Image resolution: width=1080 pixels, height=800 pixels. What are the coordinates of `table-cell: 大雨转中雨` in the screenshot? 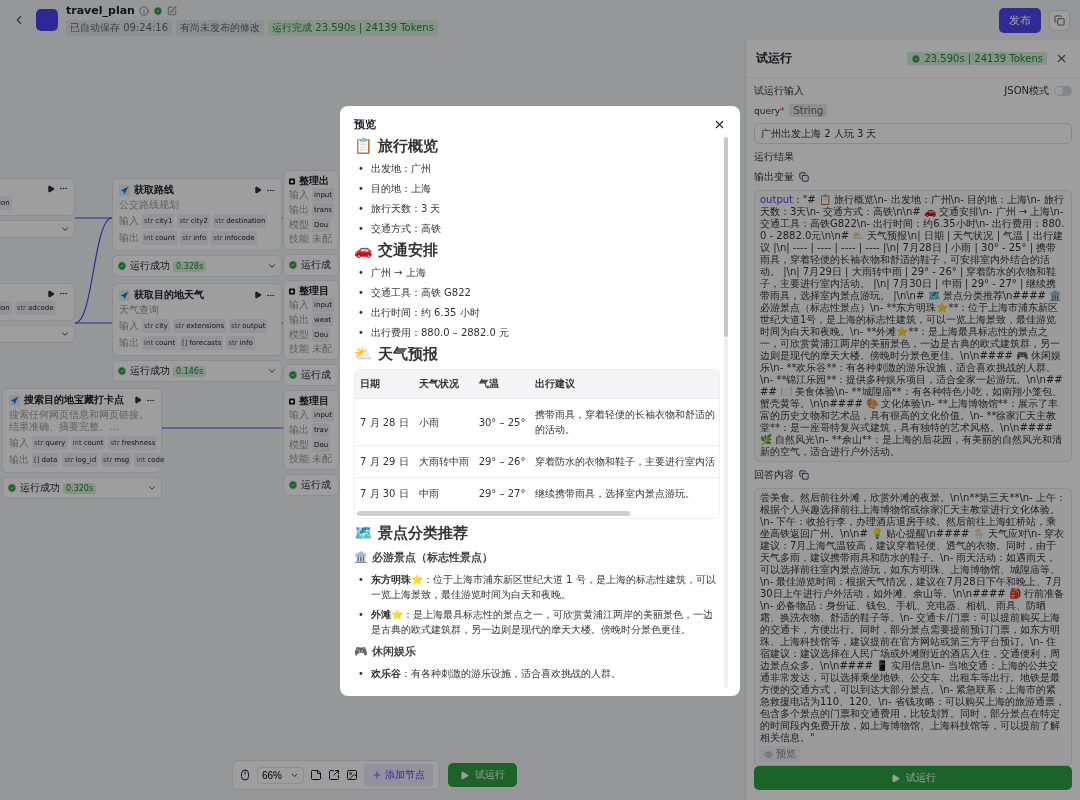 It's located at (443, 461).